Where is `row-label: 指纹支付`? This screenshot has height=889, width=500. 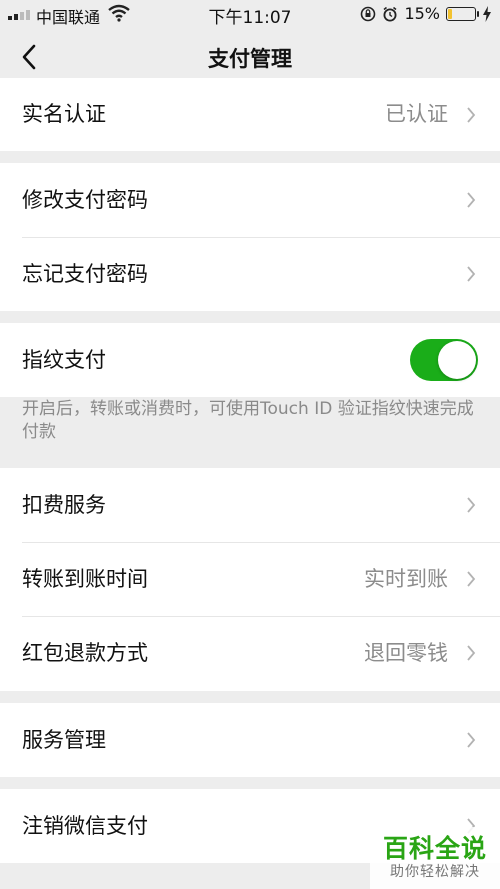 row-label: 指纹支付 is located at coordinates (64, 360).